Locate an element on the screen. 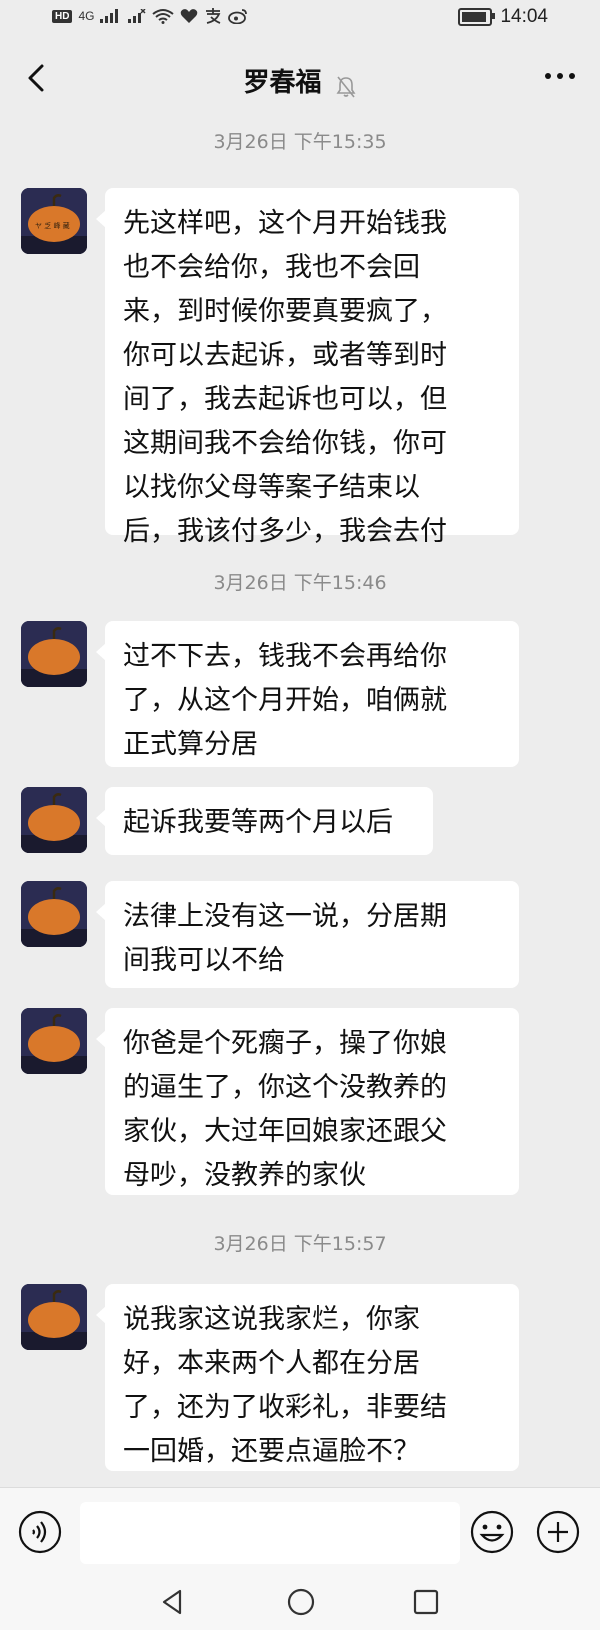  system-nav-bar is located at coordinates (300, 1601).